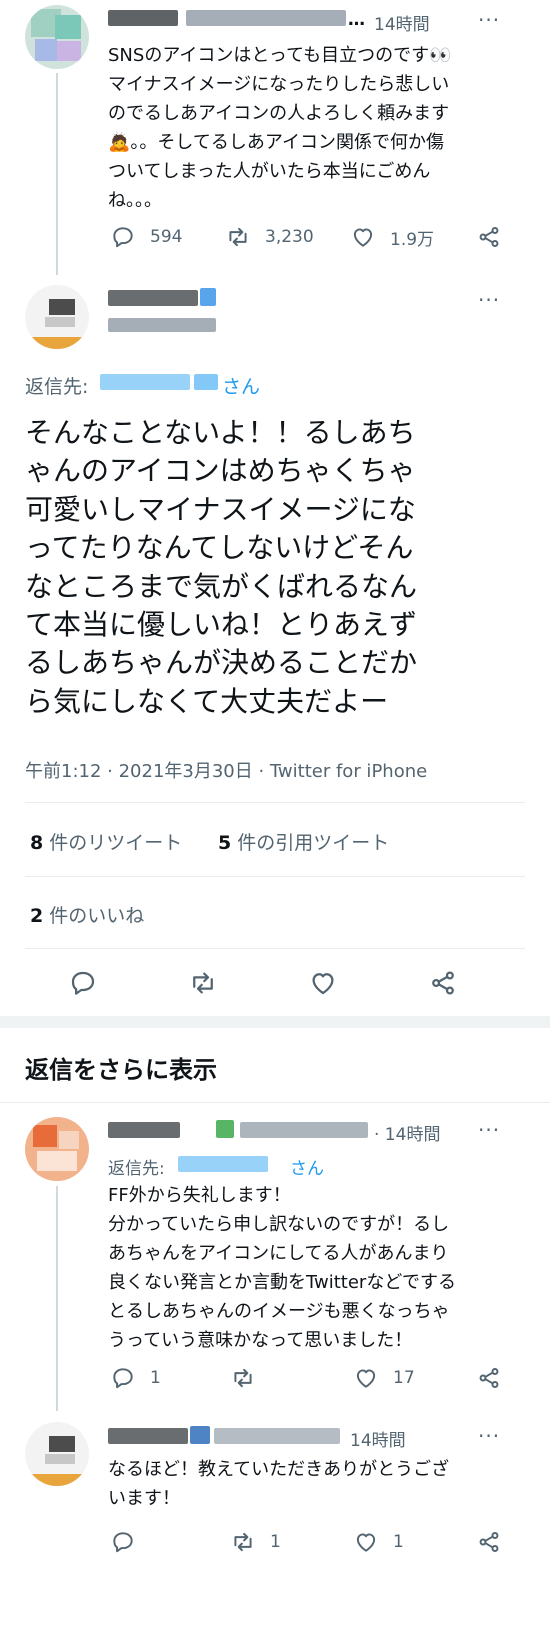 The height and width of the screenshot is (1638, 550). I want to click on like-button: 17, so click(384, 1378).